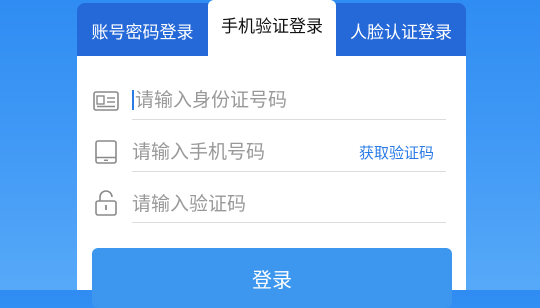 The height and width of the screenshot is (308, 540). I want to click on login-tabs: 账号密码登录 手机验证登录 人脸认证登录, so click(271, 28).